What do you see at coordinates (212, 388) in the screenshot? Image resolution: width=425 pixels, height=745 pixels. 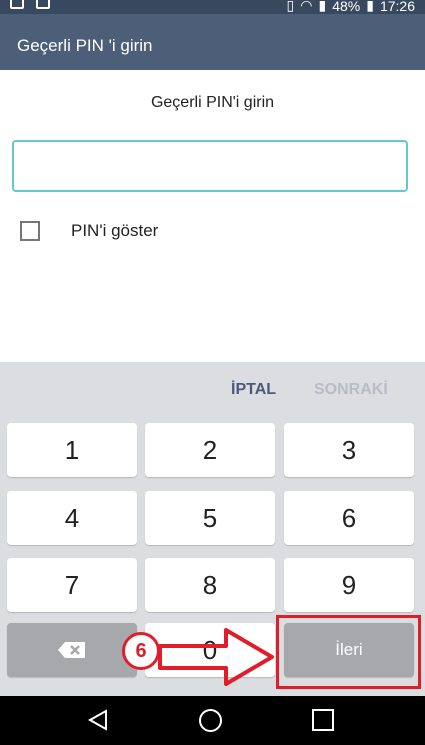 I see `keypad-action-bar: İPTAL SONRAKİ` at bounding box center [212, 388].